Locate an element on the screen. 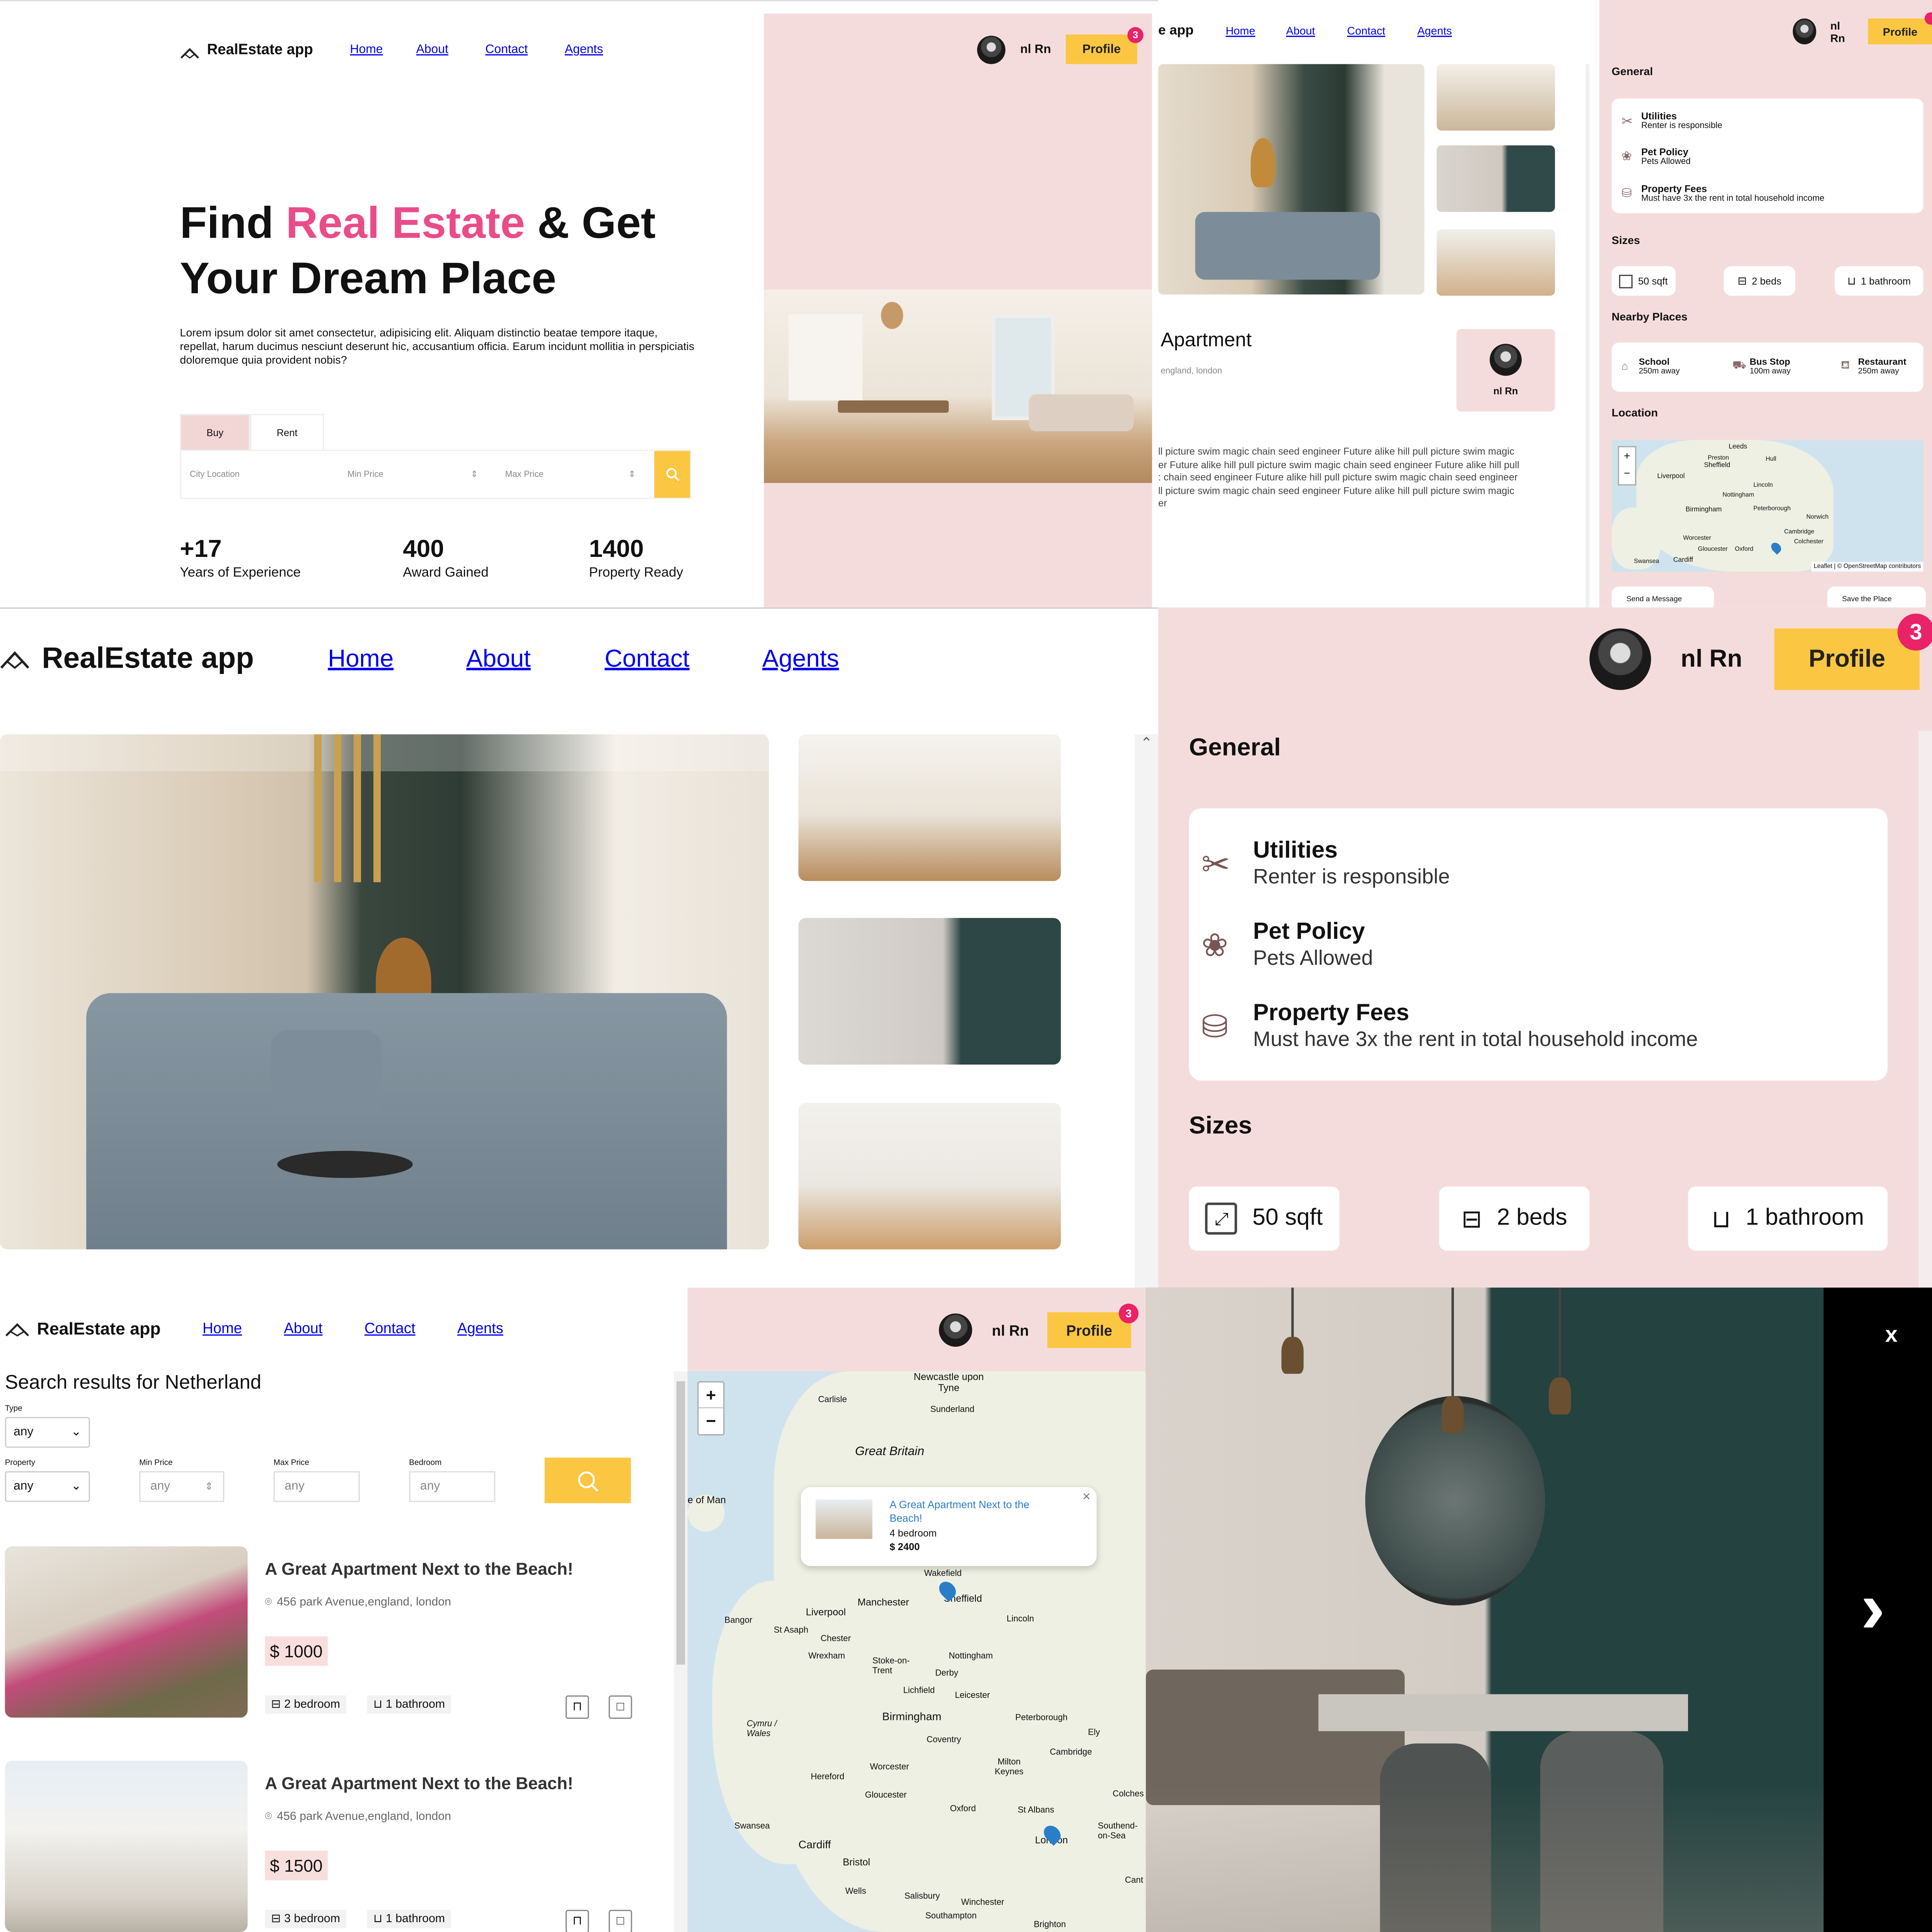  address-text: 456 park Avenue,england, london is located at coordinates (364, 1602).